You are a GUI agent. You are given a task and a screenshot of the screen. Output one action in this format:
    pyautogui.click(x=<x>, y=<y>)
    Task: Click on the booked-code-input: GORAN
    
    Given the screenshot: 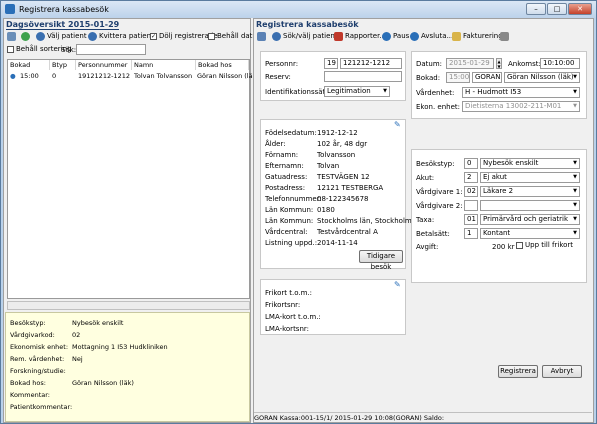 What is the action you would take?
    pyautogui.click(x=487, y=77)
    